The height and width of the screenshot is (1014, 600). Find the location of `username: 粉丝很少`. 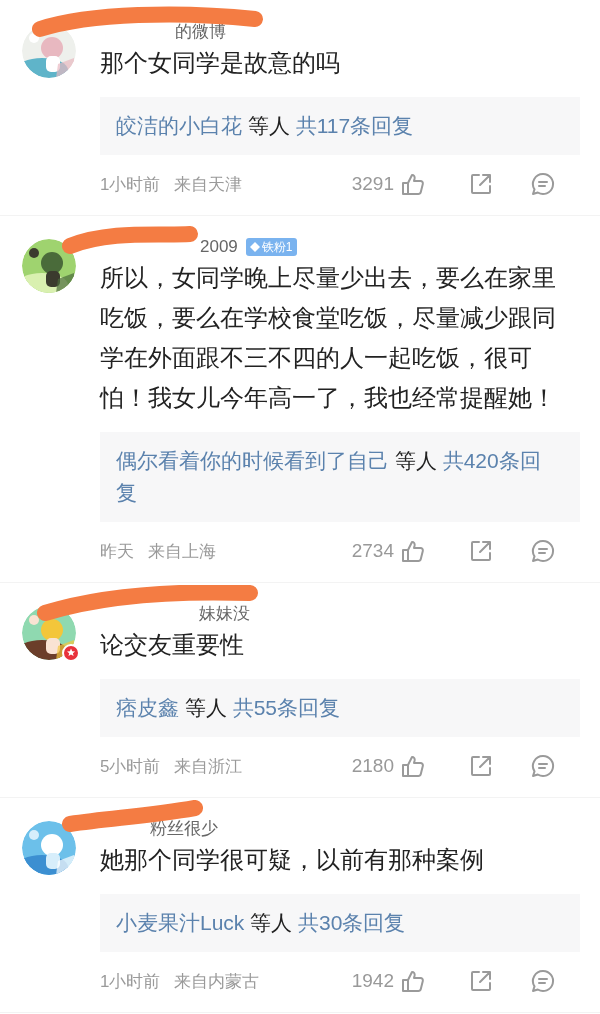

username: 粉丝很少 is located at coordinates (184, 829).